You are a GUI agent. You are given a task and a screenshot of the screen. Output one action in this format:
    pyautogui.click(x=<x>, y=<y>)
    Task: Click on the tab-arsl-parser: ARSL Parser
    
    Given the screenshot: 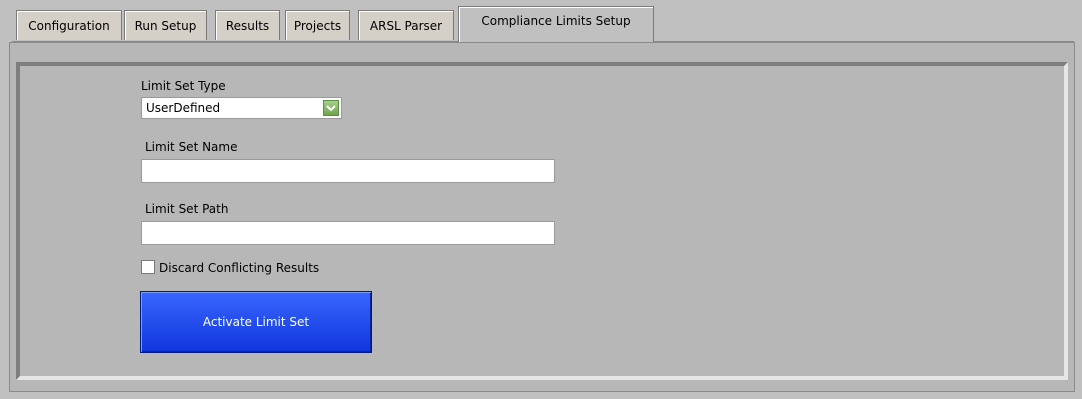 What is the action you would take?
    pyautogui.click(x=406, y=25)
    